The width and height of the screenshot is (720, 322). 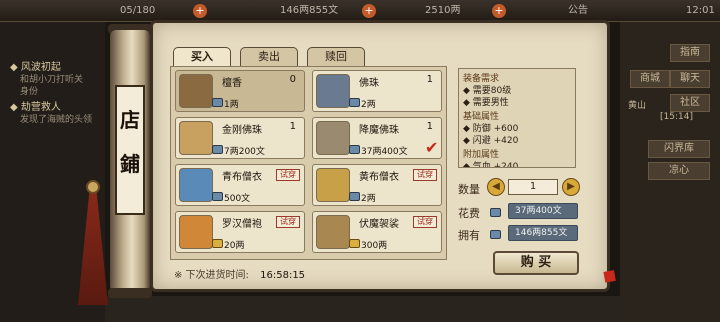 I want to click on energy-value: 05/180, so click(x=138, y=10).